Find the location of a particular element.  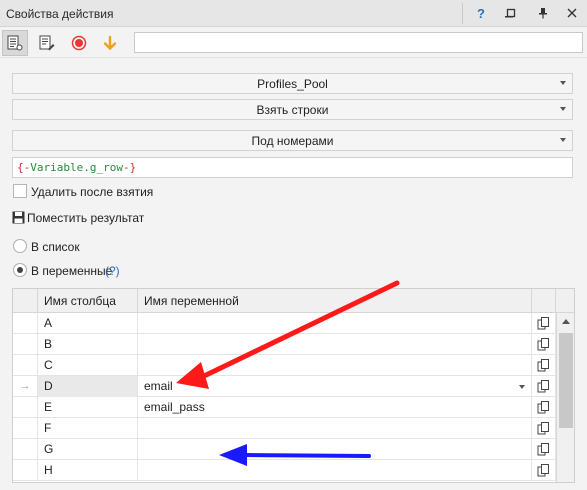

variable-name-text: email is located at coordinates (158, 386).